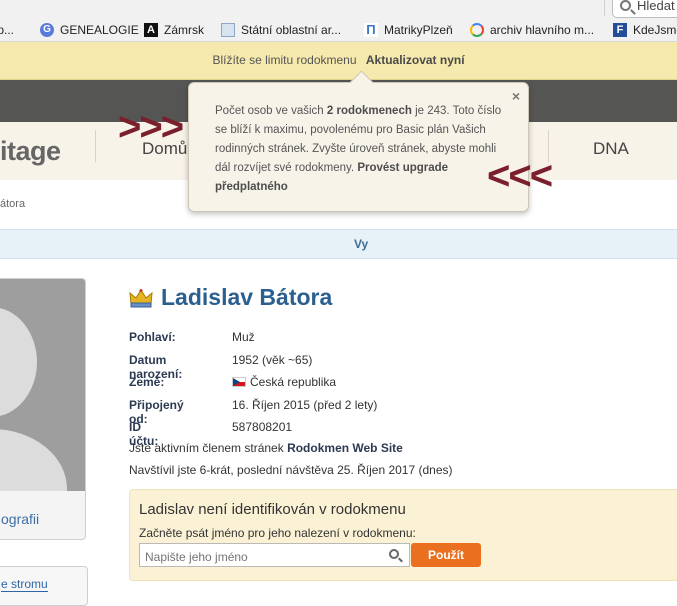  What do you see at coordinates (24, 584) in the screenshot?
I see `view-in-tree-link: e stromu` at bounding box center [24, 584].